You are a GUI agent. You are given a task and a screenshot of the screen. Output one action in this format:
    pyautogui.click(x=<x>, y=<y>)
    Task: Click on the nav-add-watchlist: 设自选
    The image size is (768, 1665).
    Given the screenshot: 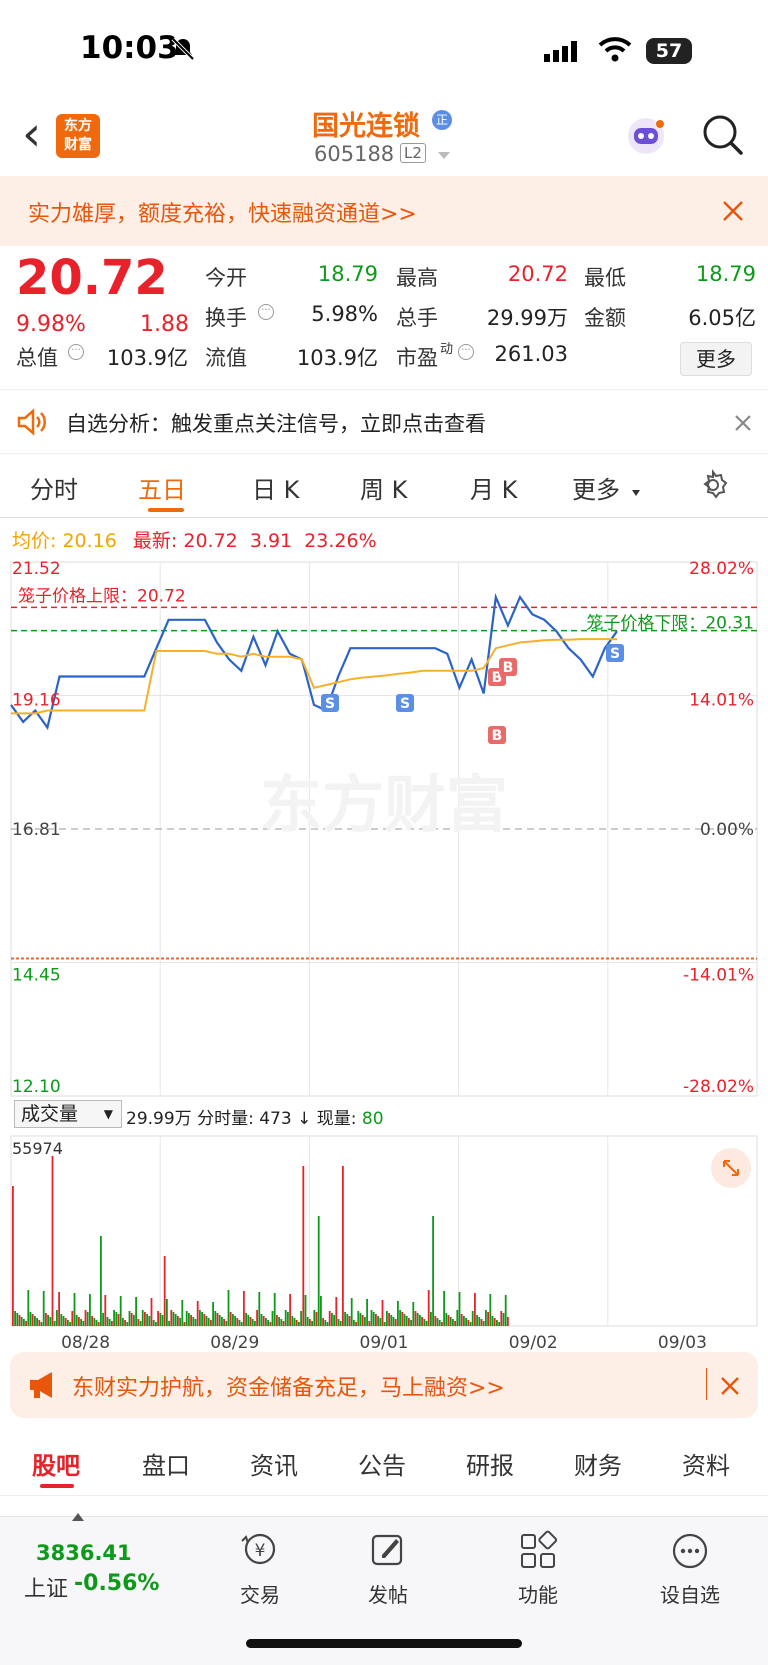 What is the action you would take?
    pyautogui.click(x=690, y=1567)
    